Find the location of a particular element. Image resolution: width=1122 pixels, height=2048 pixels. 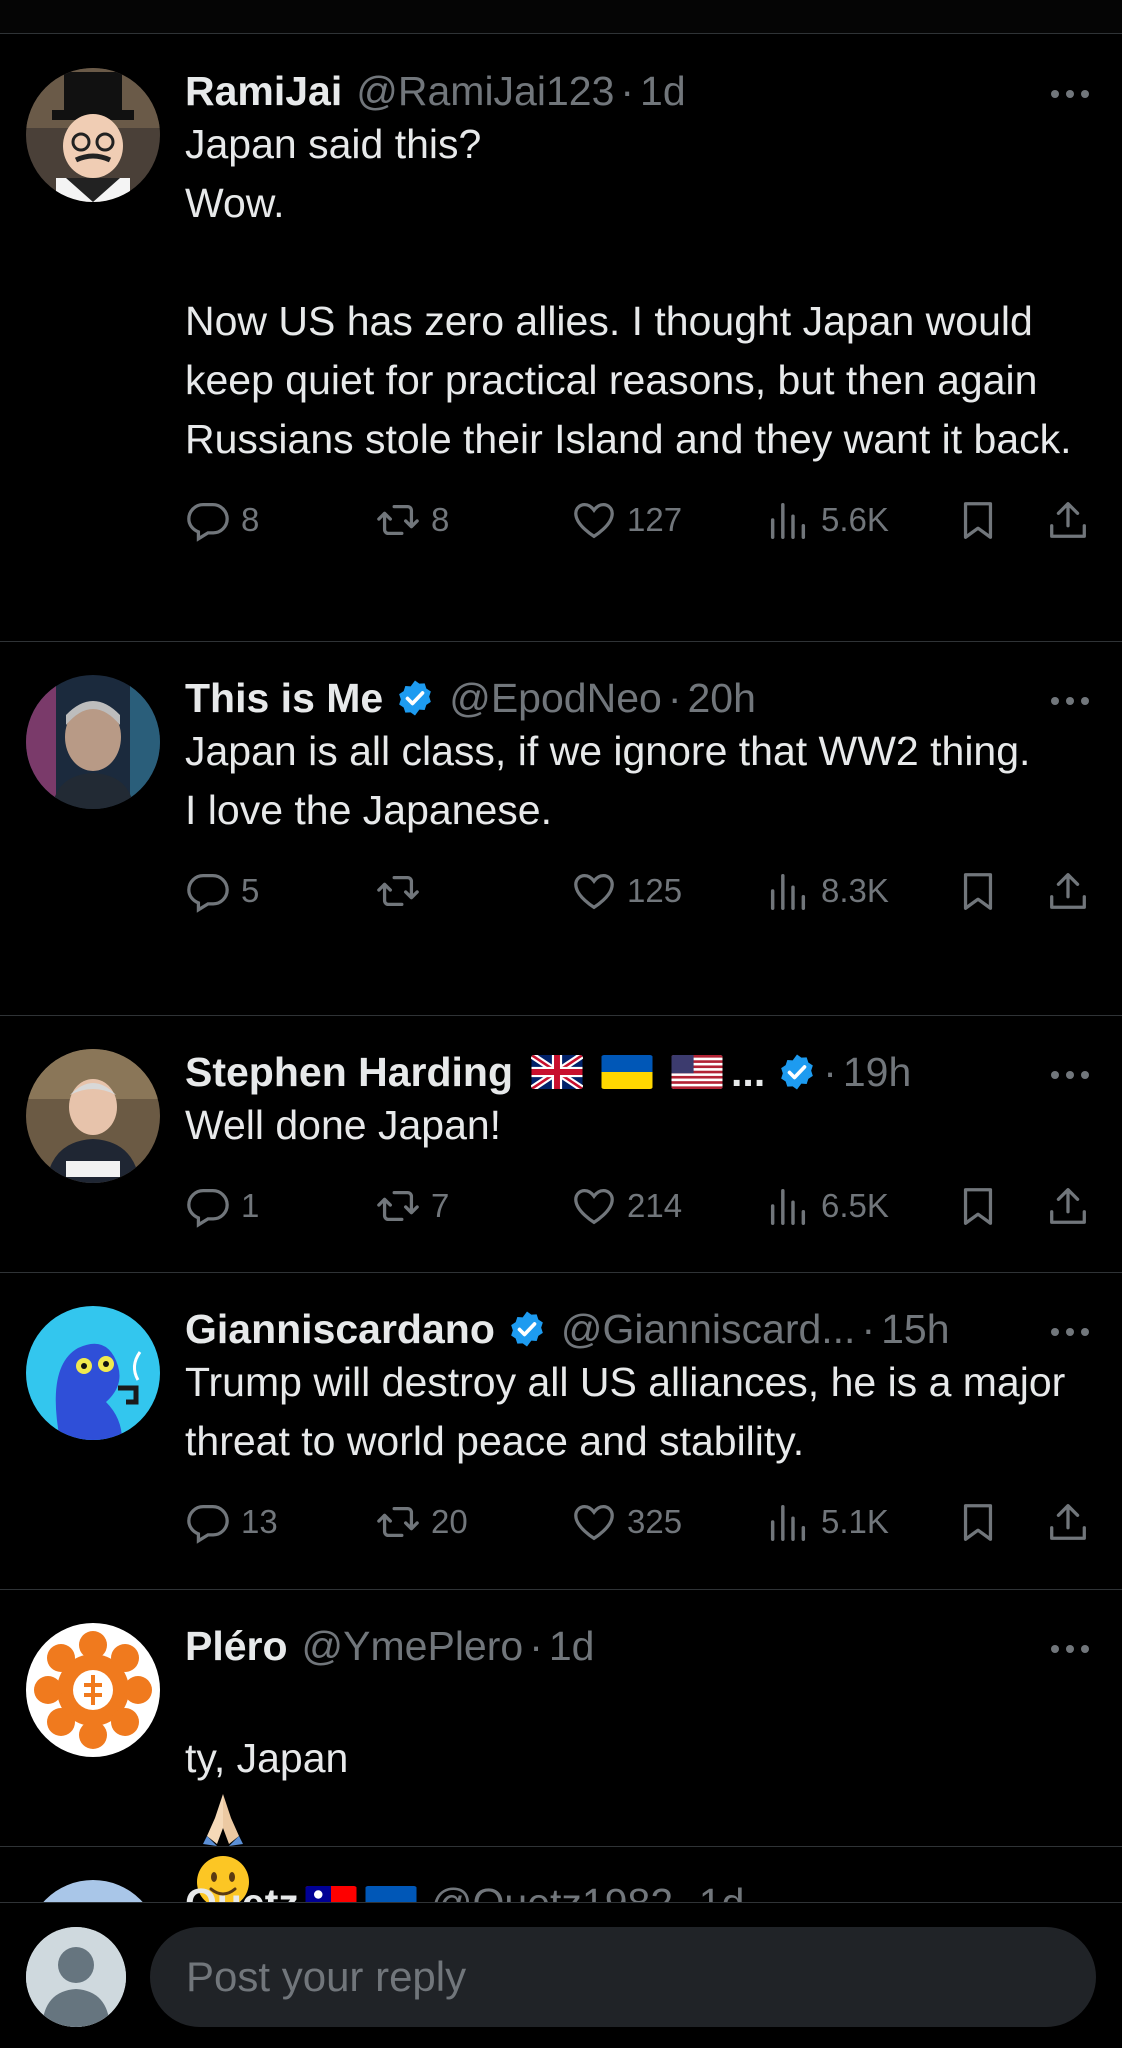

repost-count: 20 is located at coordinates (449, 1521).